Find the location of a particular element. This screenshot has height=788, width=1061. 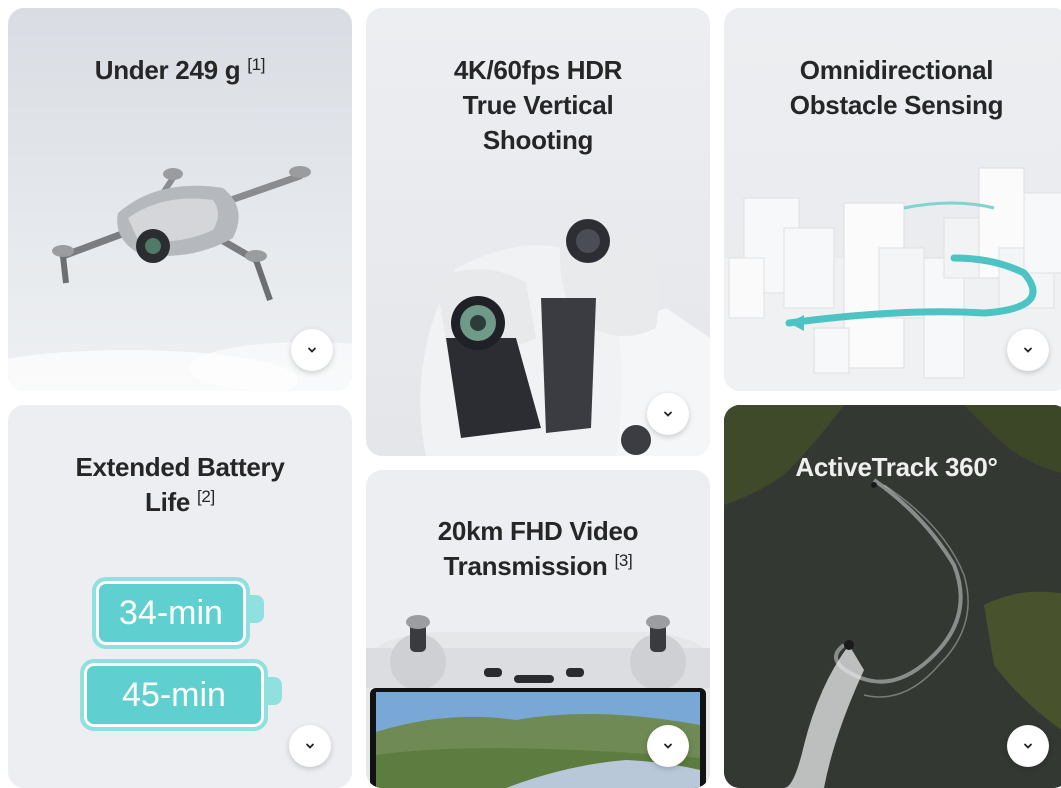

card-title-line: Extended Battery is located at coordinates (180, 467).